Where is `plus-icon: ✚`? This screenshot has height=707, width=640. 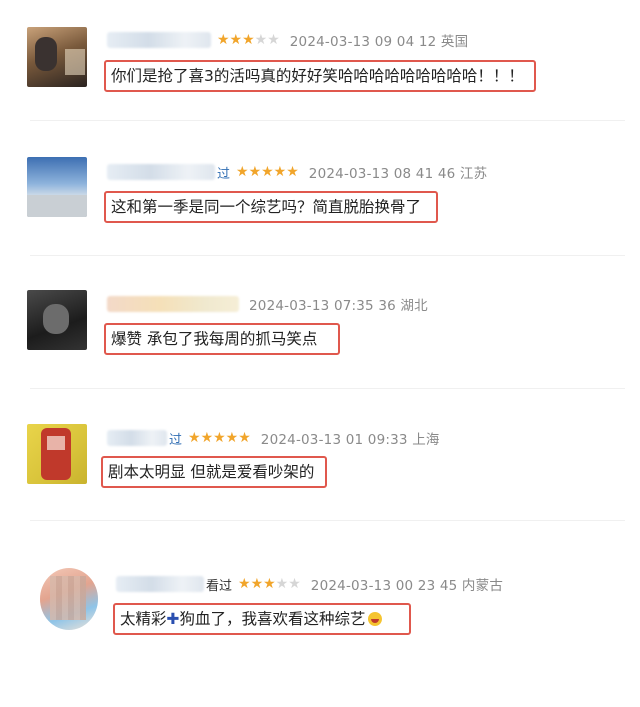 plus-icon: ✚ is located at coordinates (173, 619).